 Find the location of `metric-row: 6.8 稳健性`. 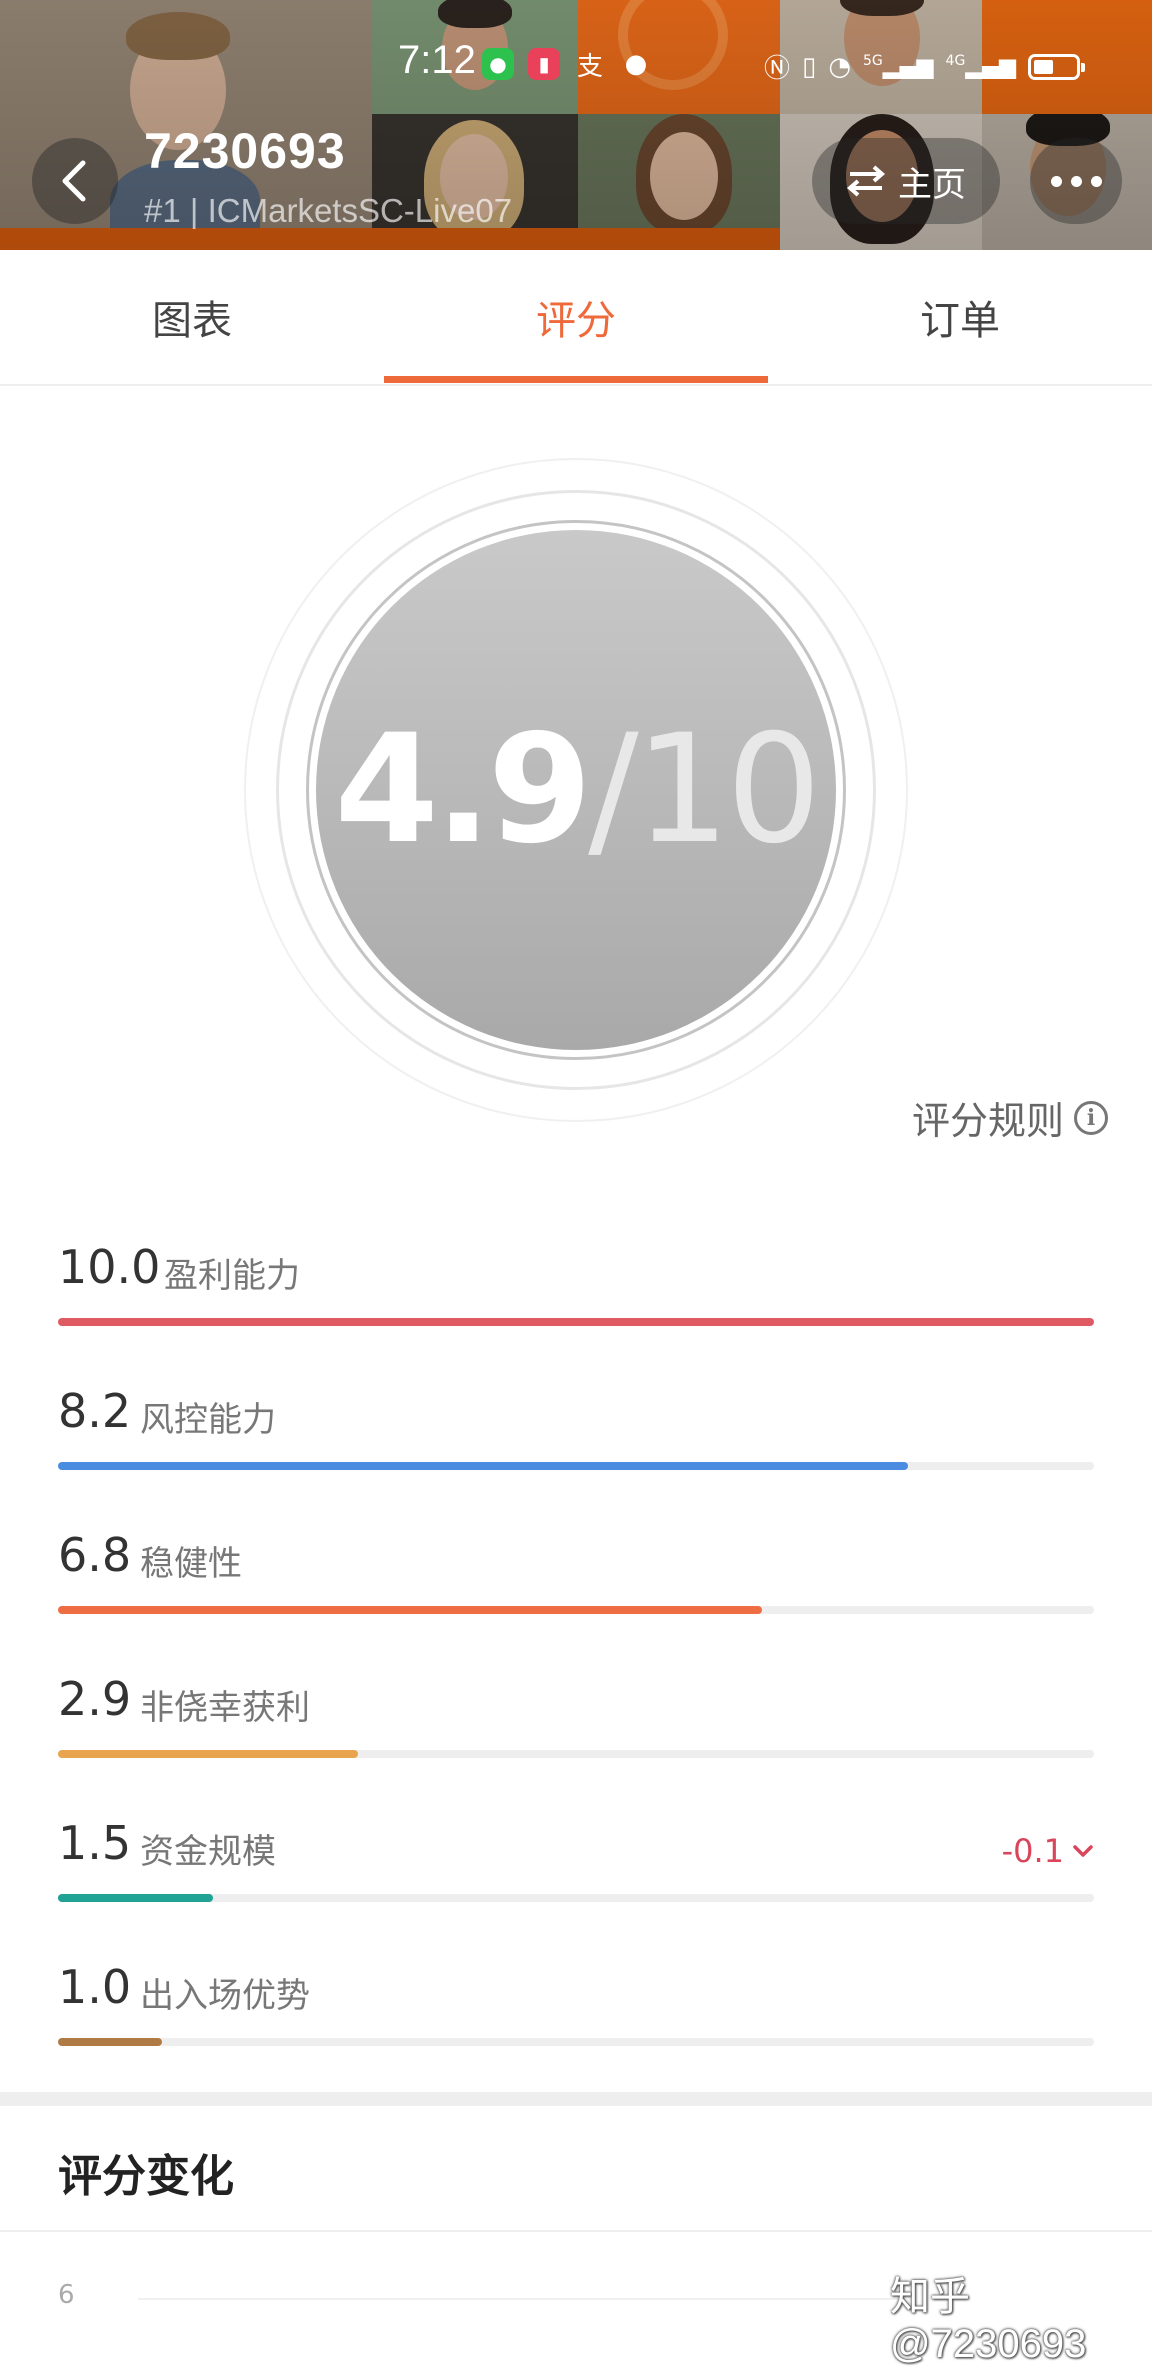

metric-row: 6.8 稳健性 is located at coordinates (576, 1588).